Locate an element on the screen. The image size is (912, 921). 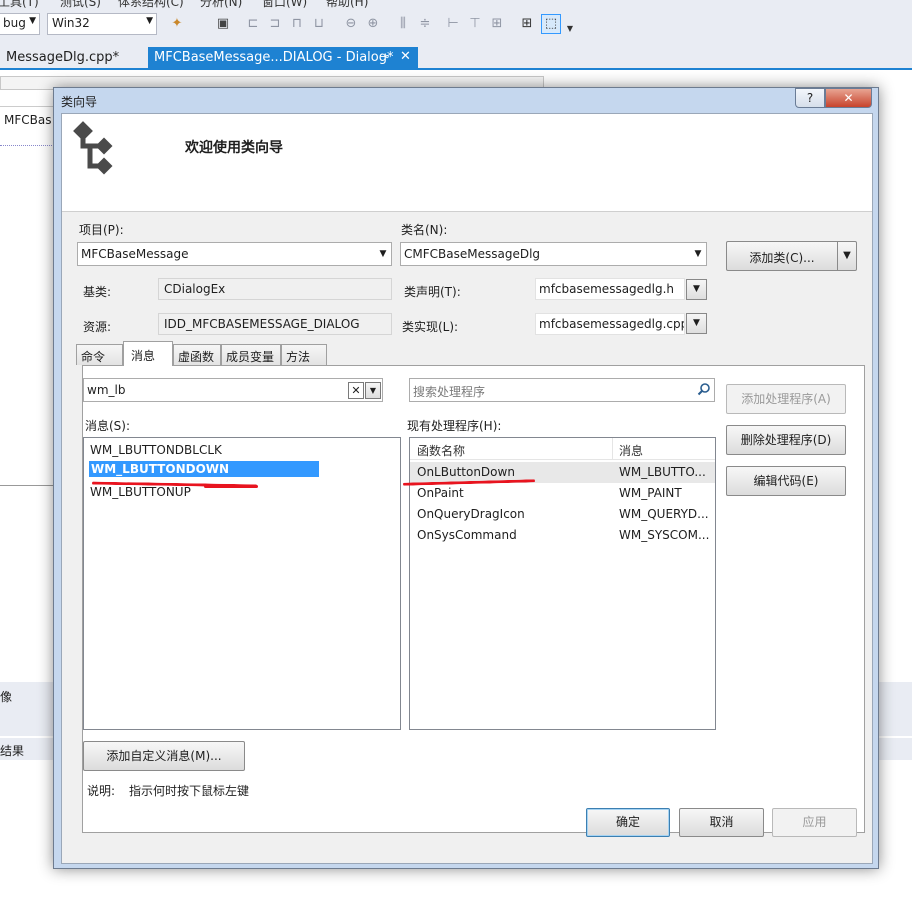
cancel-button: 取消 is located at coordinates (721, 822).